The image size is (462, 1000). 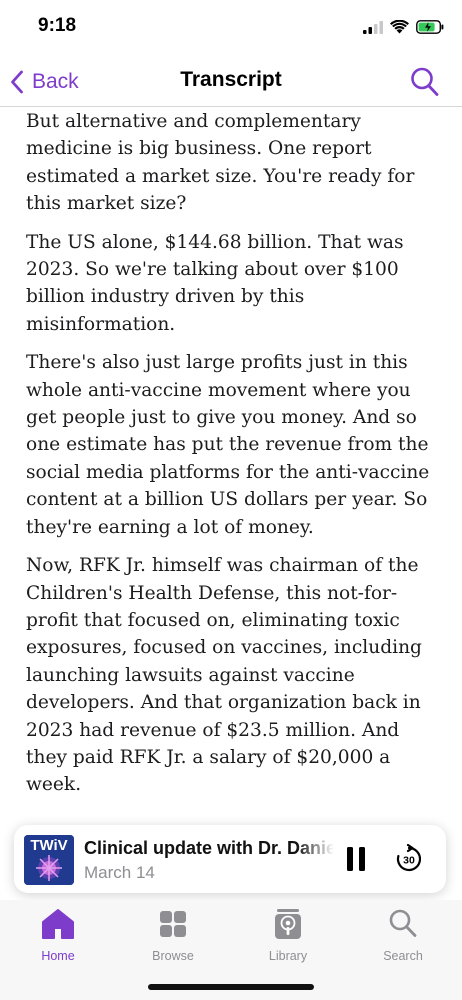 What do you see at coordinates (173, 924) in the screenshot?
I see `grid-icon` at bounding box center [173, 924].